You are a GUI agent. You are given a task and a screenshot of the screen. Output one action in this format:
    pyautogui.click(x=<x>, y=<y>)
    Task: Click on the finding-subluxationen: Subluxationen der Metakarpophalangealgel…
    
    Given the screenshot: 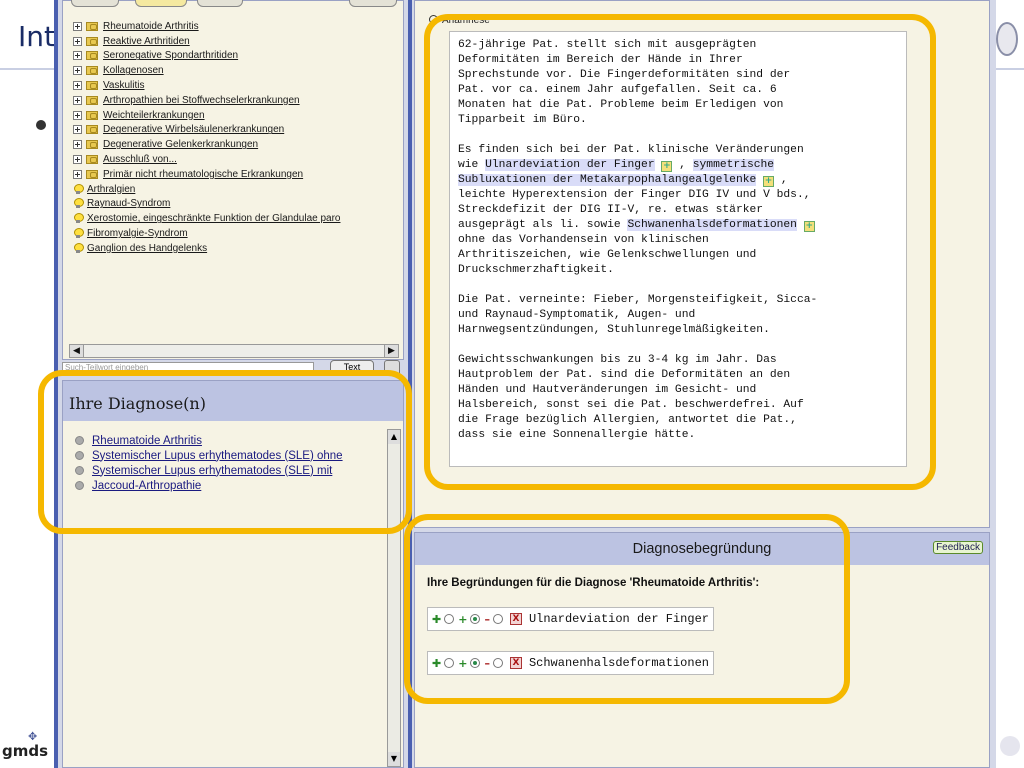 What is the action you would take?
    pyautogui.click(x=607, y=180)
    